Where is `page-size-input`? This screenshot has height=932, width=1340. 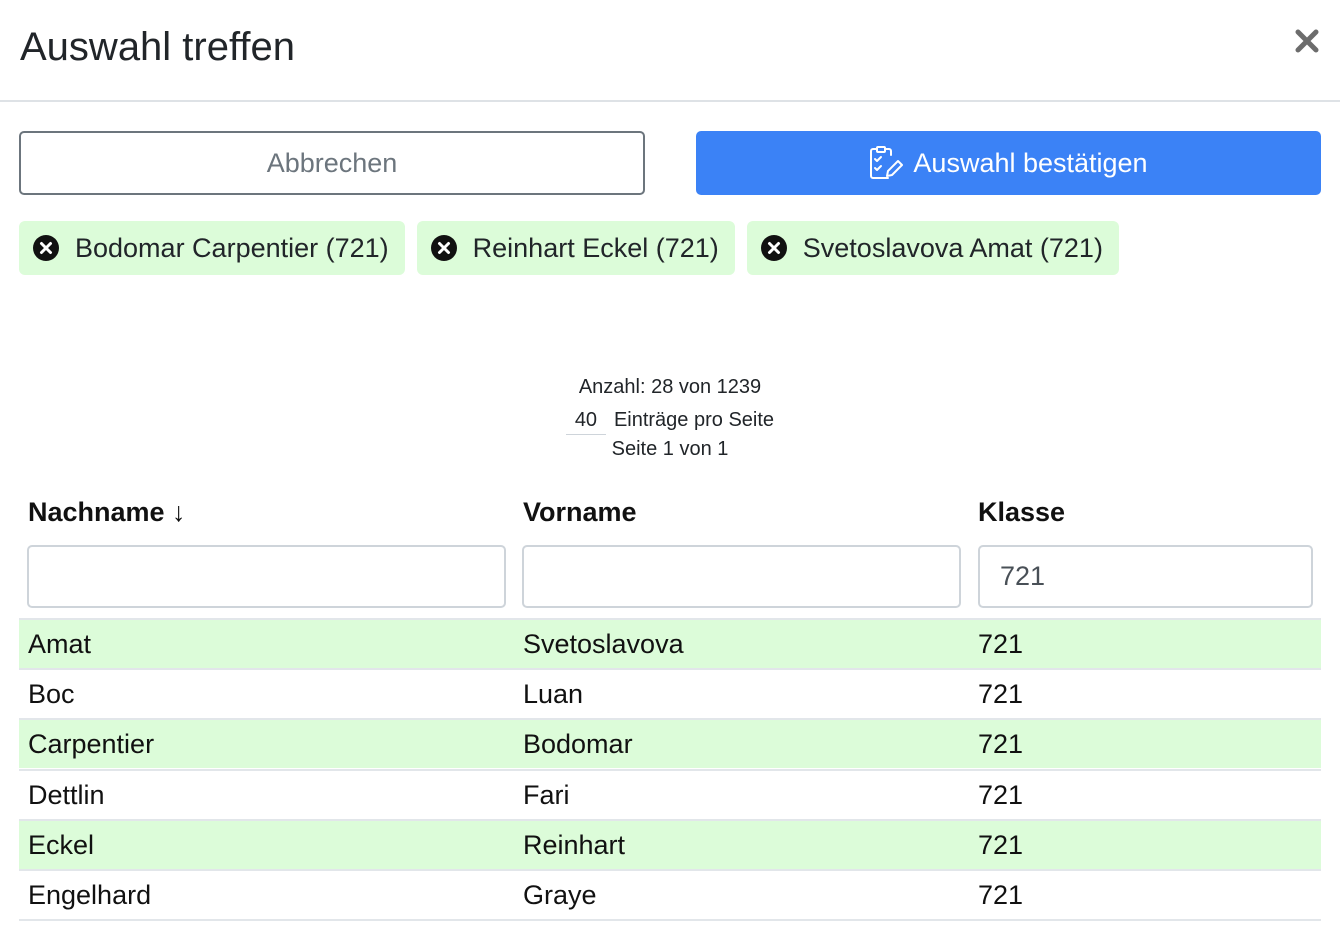
page-size-input is located at coordinates (585, 420).